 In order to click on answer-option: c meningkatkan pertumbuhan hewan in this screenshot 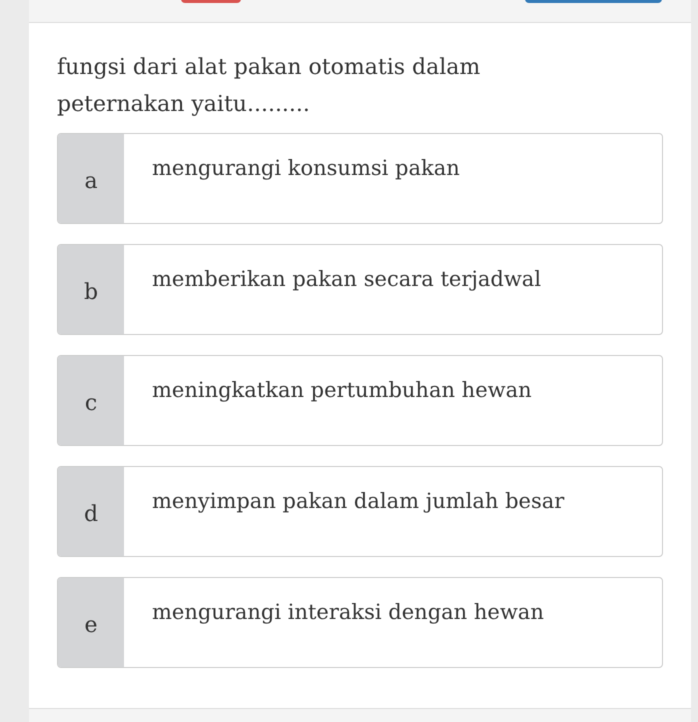, I will do `click(360, 400)`.